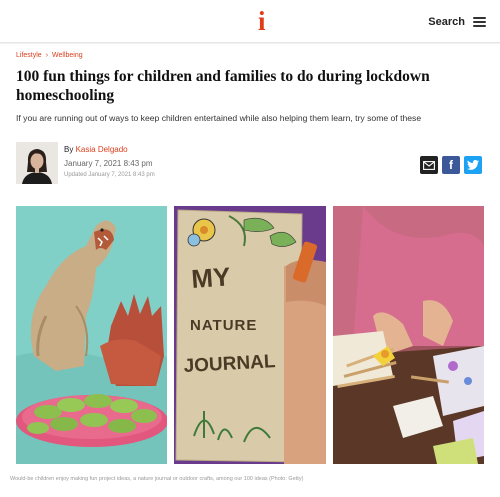 The height and width of the screenshot is (497, 500). I want to click on twitter-share-button, so click(473, 165).